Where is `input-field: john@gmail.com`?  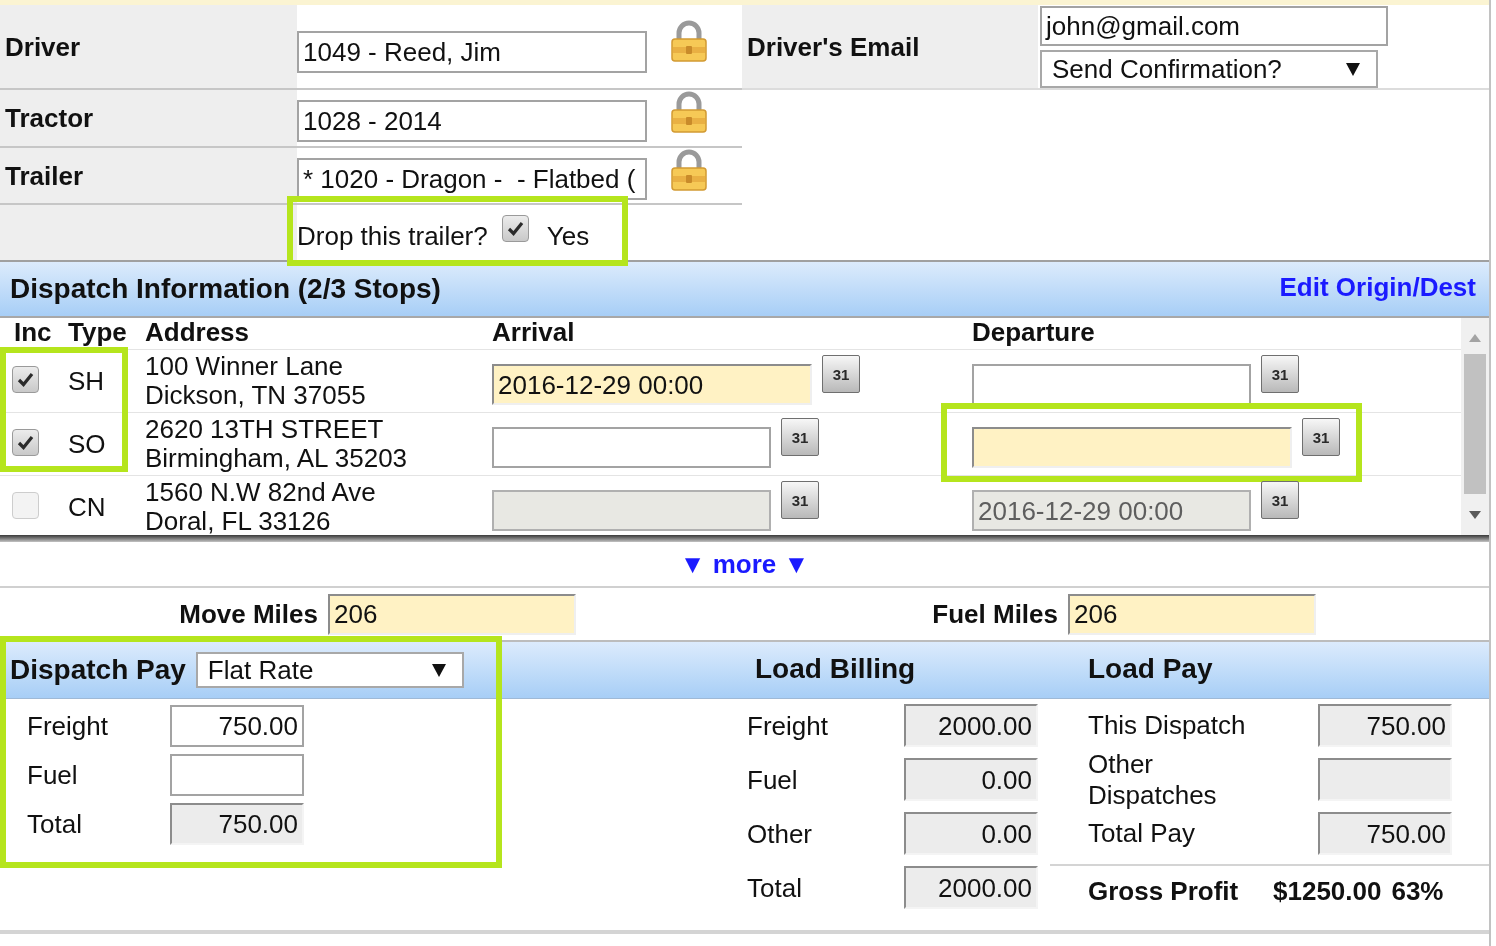
input-field: john@gmail.com is located at coordinates (1214, 26).